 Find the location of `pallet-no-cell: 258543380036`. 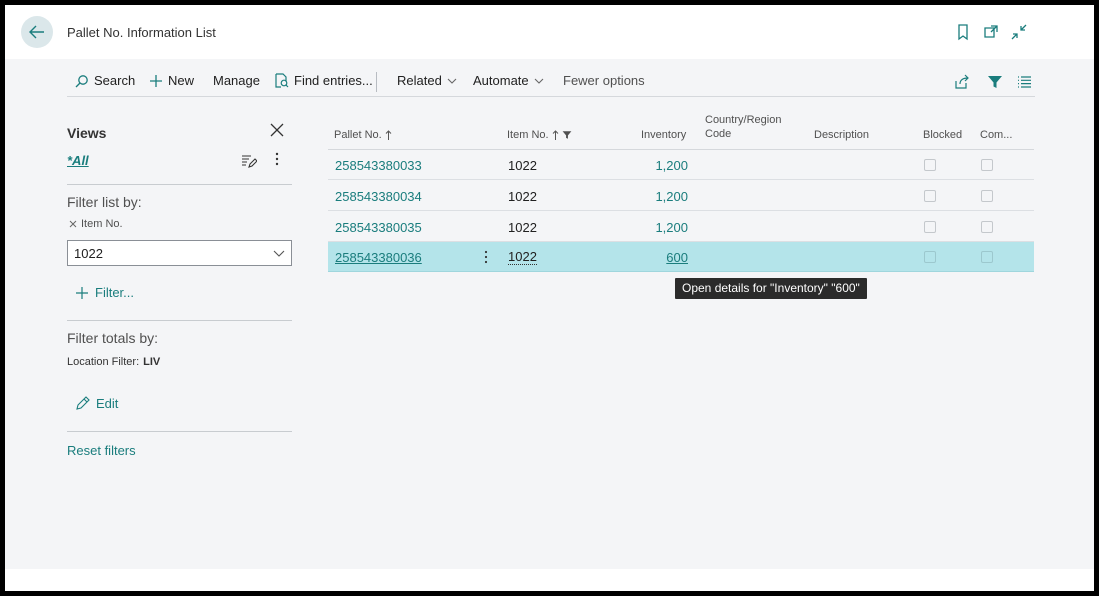

pallet-no-cell: 258543380036 is located at coordinates (378, 257).